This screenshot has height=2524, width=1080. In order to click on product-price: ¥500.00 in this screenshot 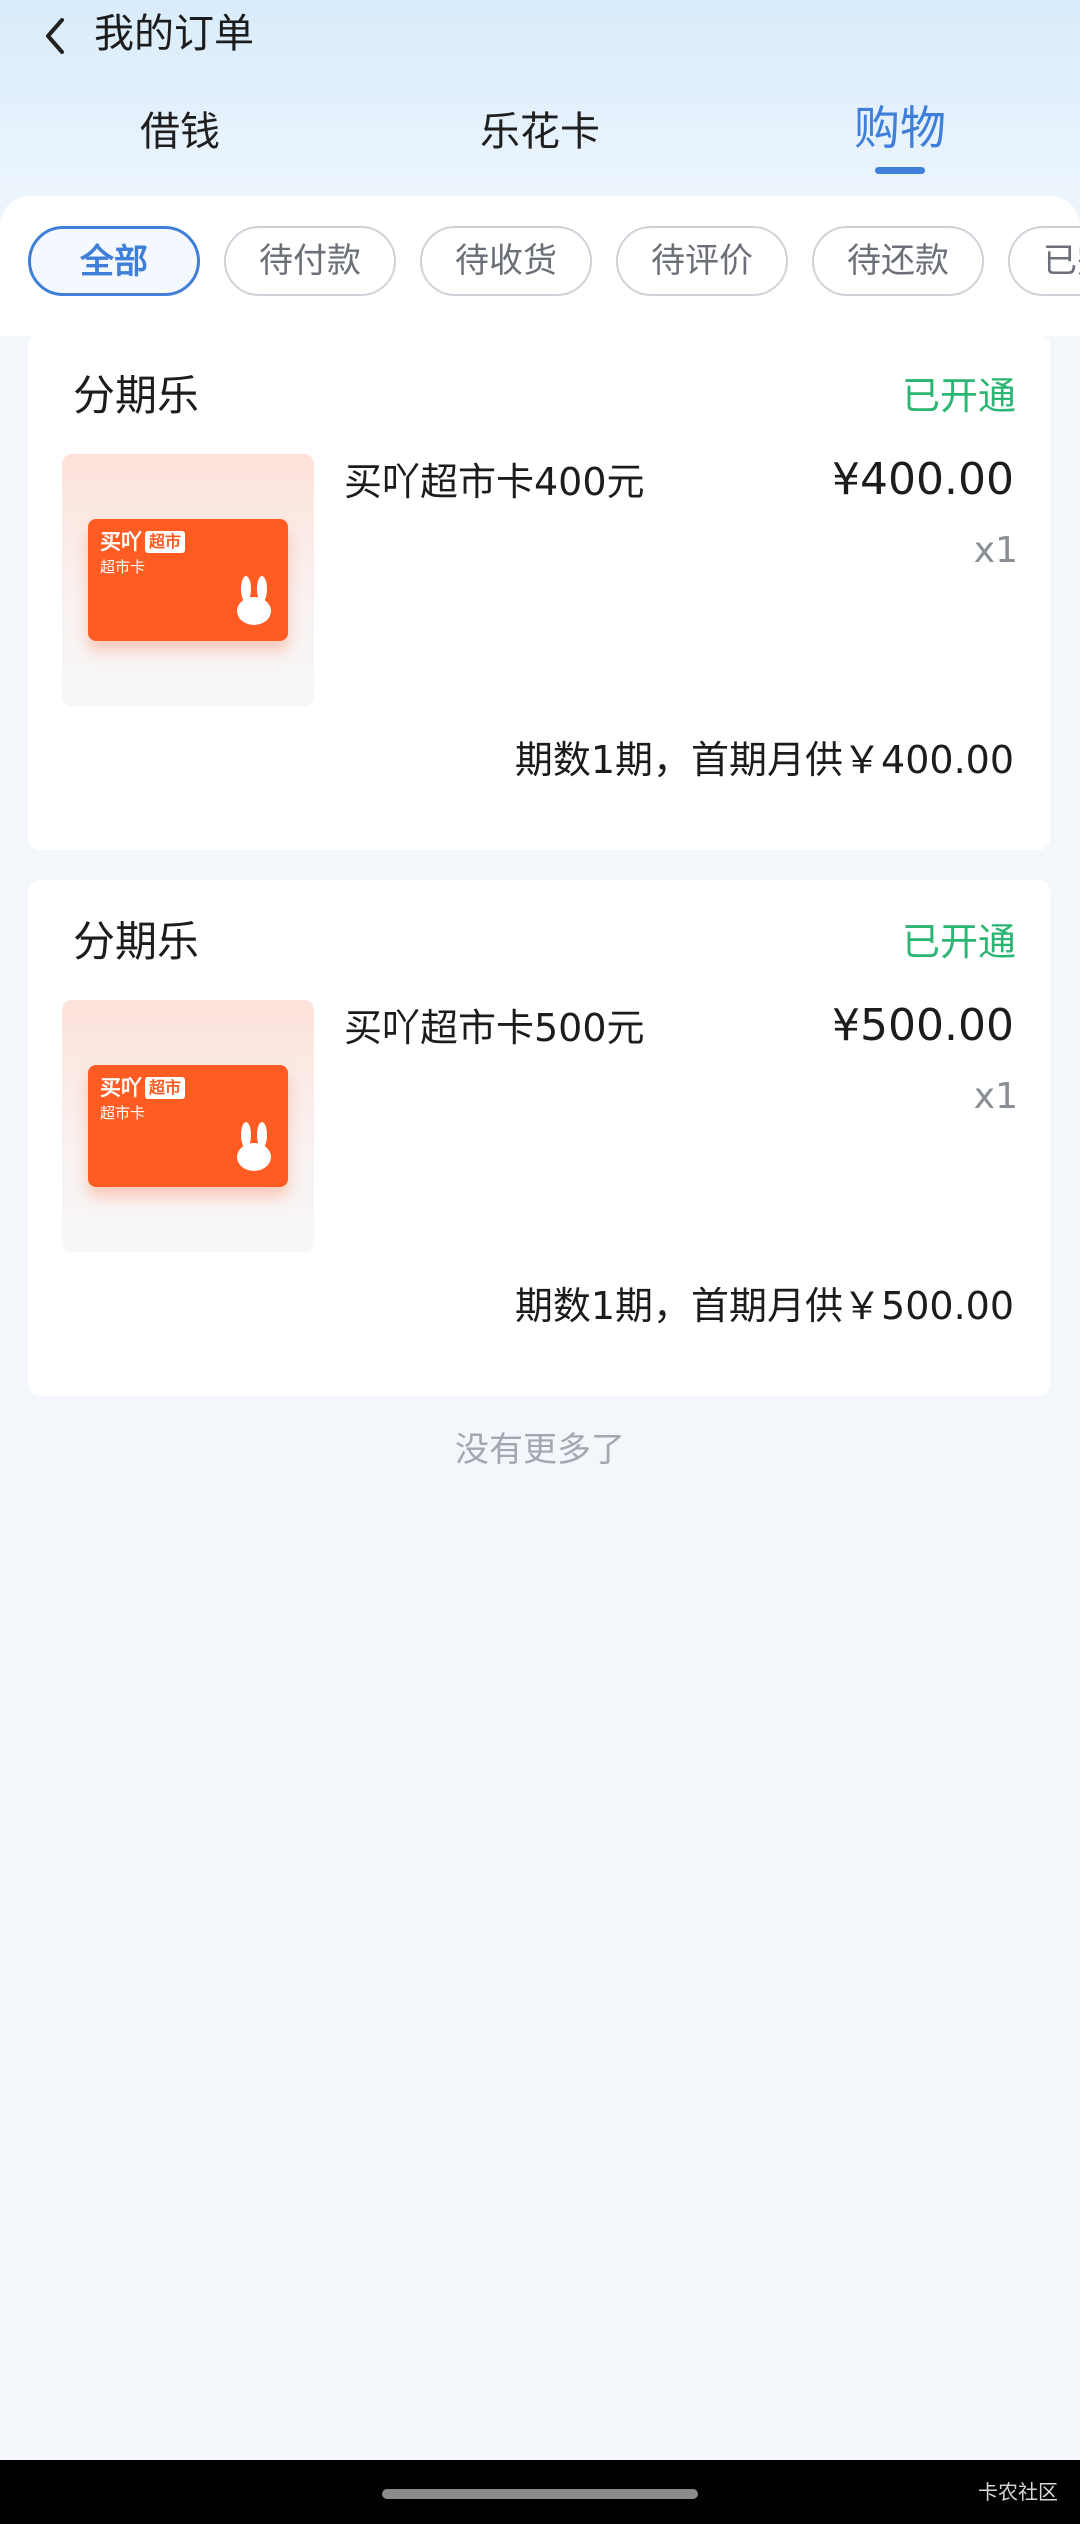, I will do `click(923, 1025)`.